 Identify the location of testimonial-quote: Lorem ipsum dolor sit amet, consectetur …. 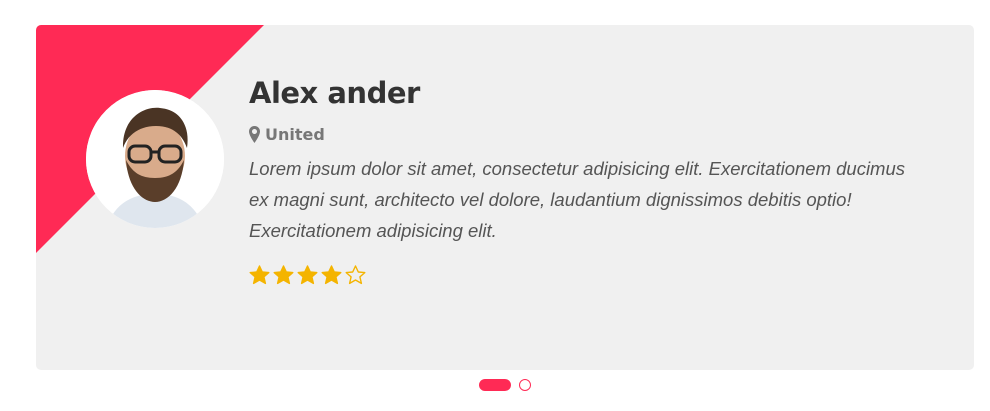
(577, 199).